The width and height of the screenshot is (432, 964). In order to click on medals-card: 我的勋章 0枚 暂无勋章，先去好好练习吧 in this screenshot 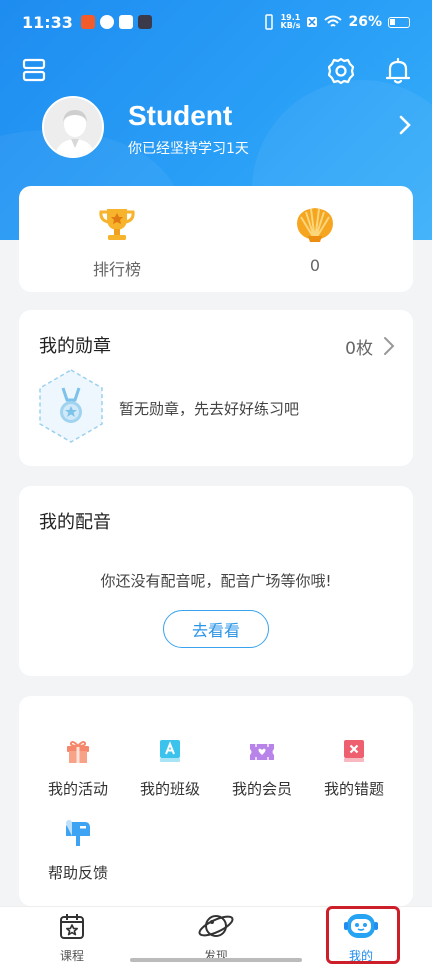, I will do `click(216, 388)`.